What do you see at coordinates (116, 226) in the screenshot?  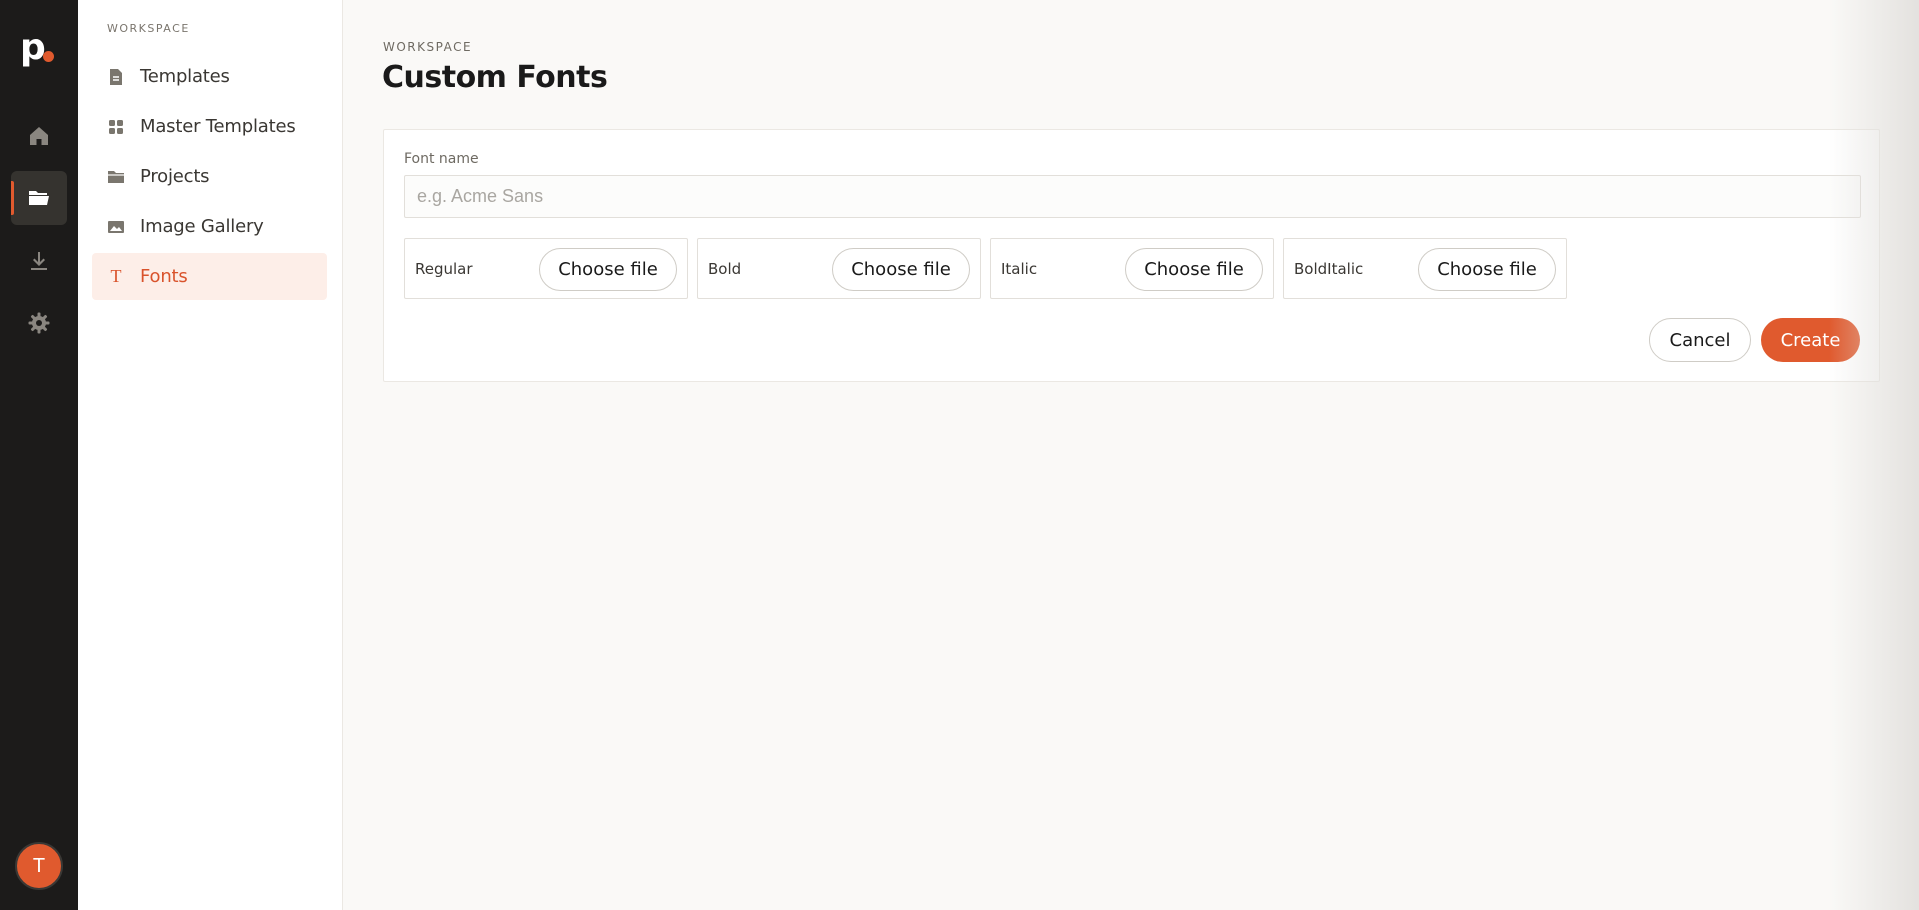 I see `image-icon` at bounding box center [116, 226].